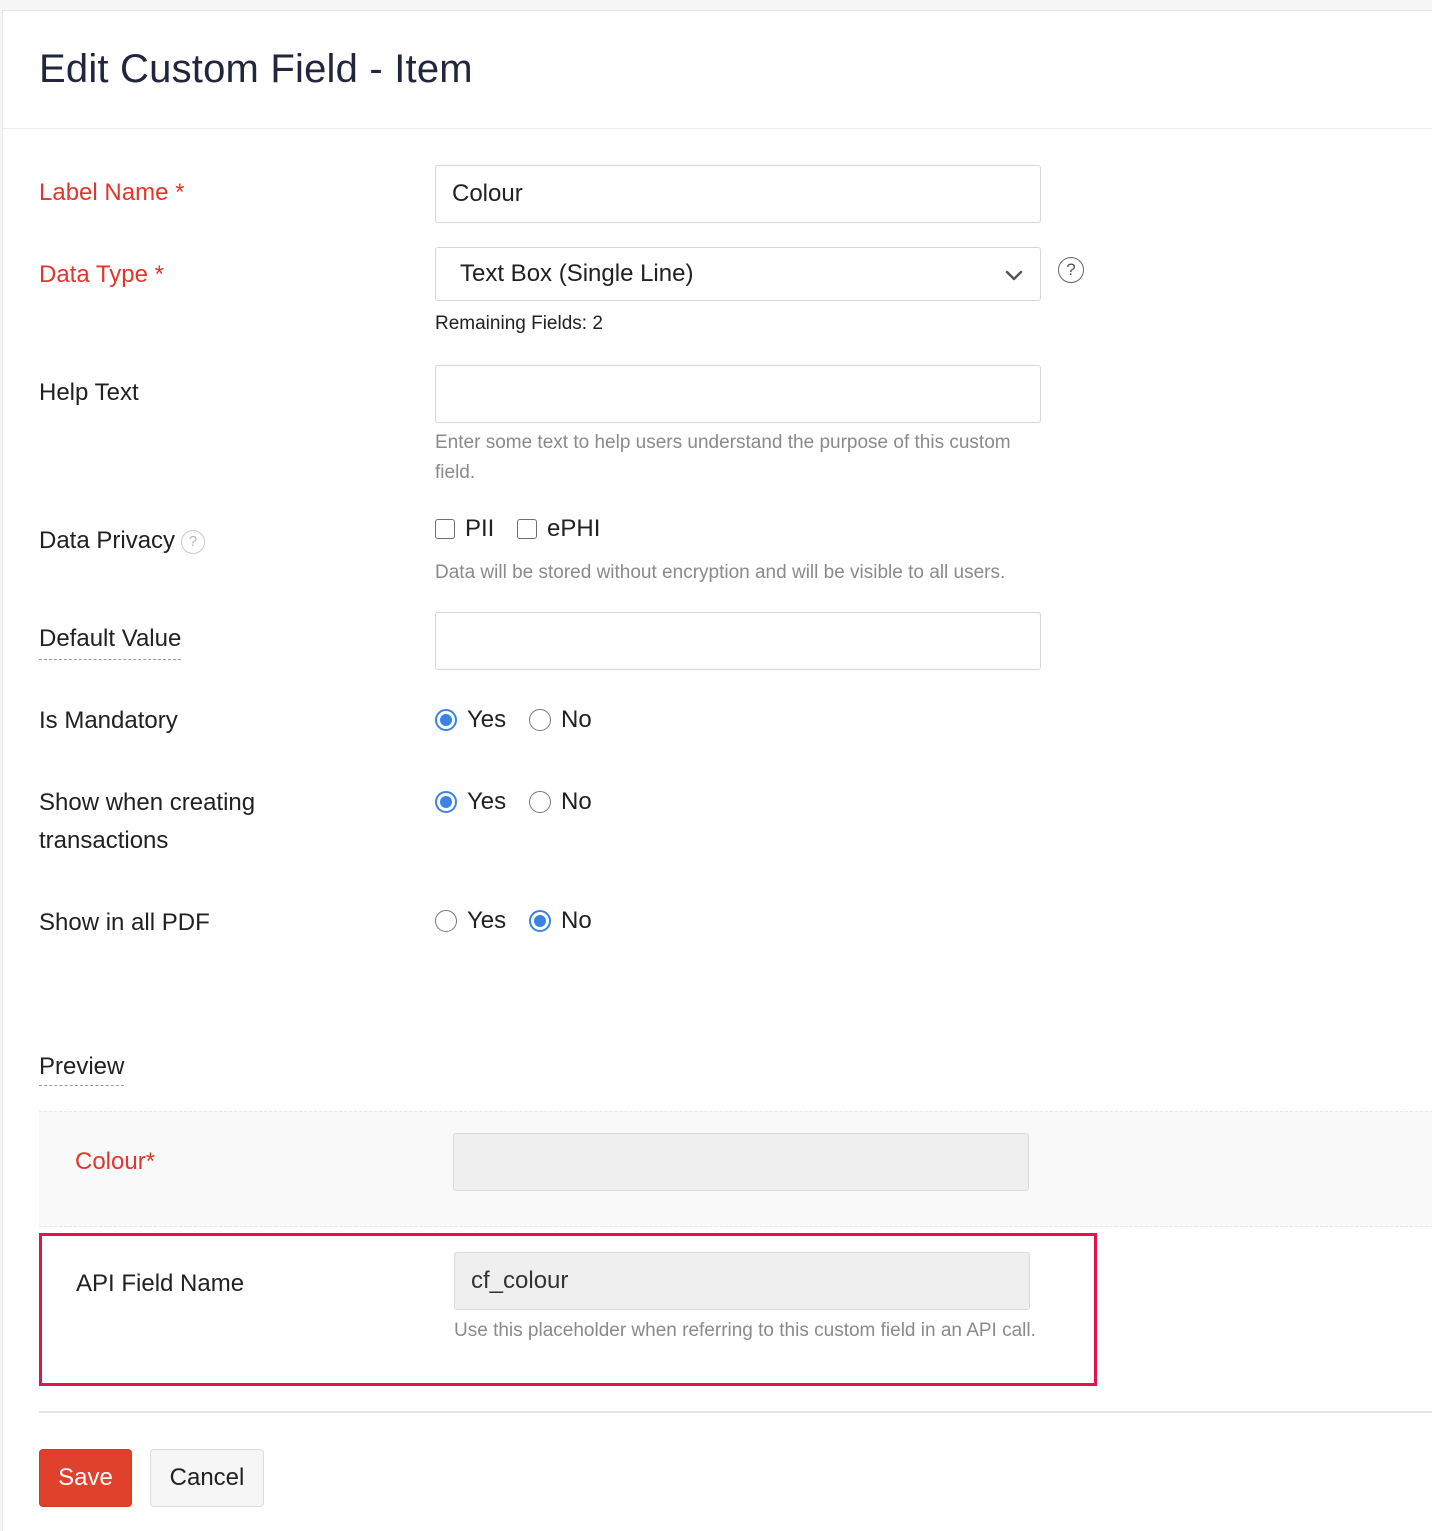 The width and height of the screenshot is (1432, 1531). Describe the element at coordinates (147, 821) in the screenshot. I see `show-creating-label: Show when creating transactions` at that location.